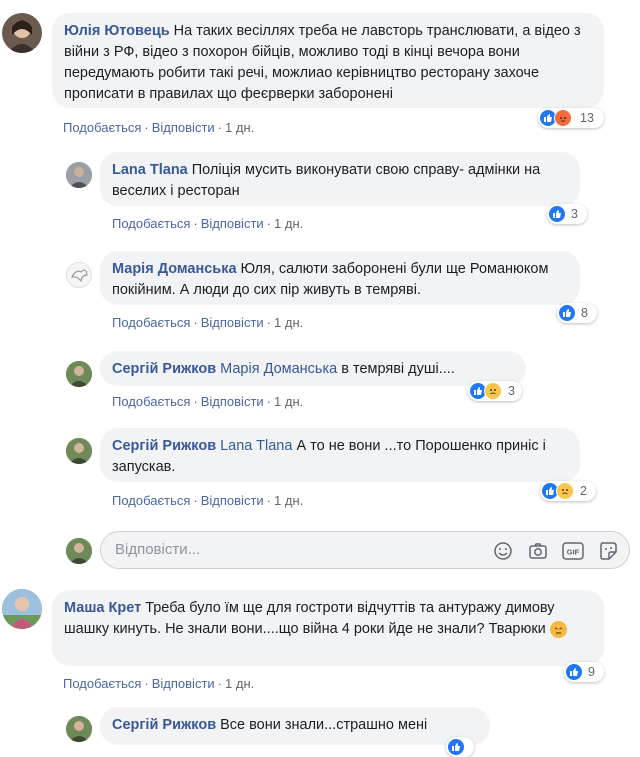  What do you see at coordinates (591, 672) in the screenshot?
I see `reaction-count: 9` at bounding box center [591, 672].